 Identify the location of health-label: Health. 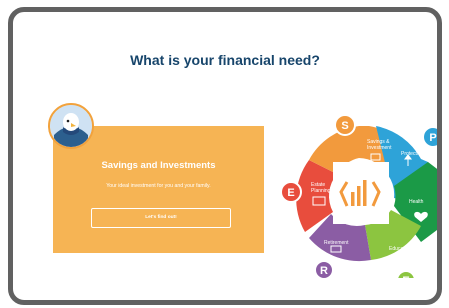
(416, 202).